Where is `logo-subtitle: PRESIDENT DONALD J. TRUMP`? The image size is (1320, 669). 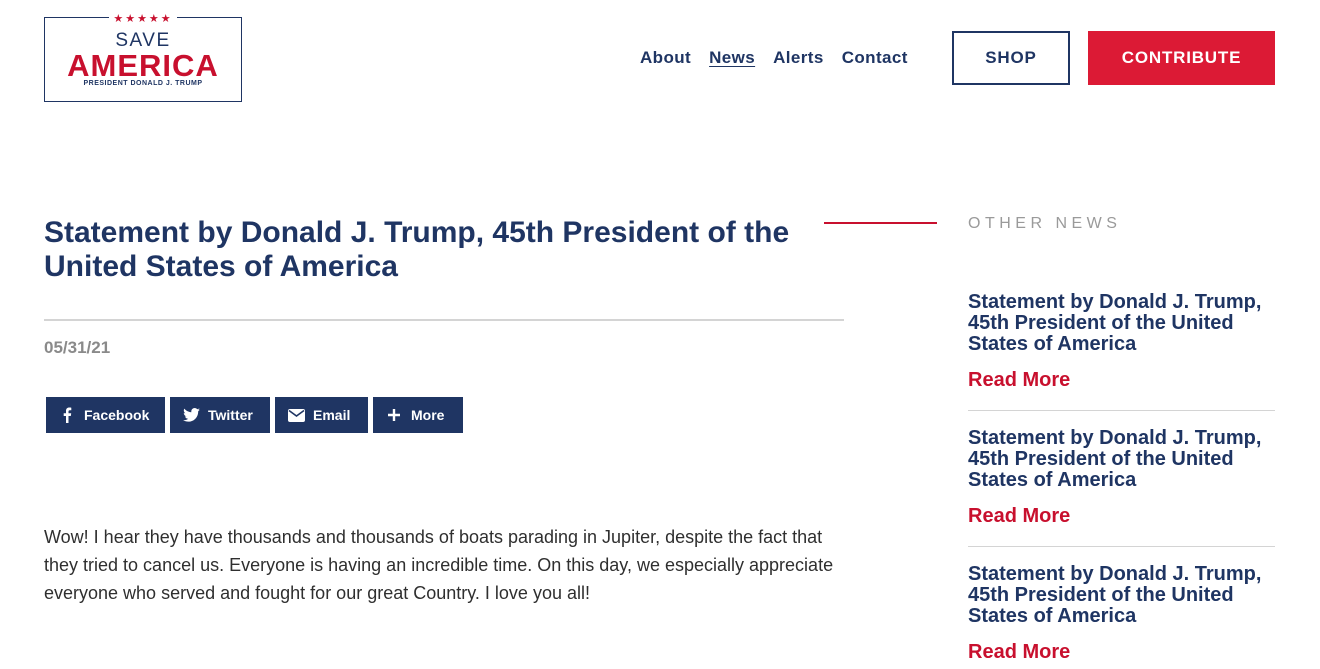 logo-subtitle: PRESIDENT DONALD J. TRUMP is located at coordinates (143, 83).